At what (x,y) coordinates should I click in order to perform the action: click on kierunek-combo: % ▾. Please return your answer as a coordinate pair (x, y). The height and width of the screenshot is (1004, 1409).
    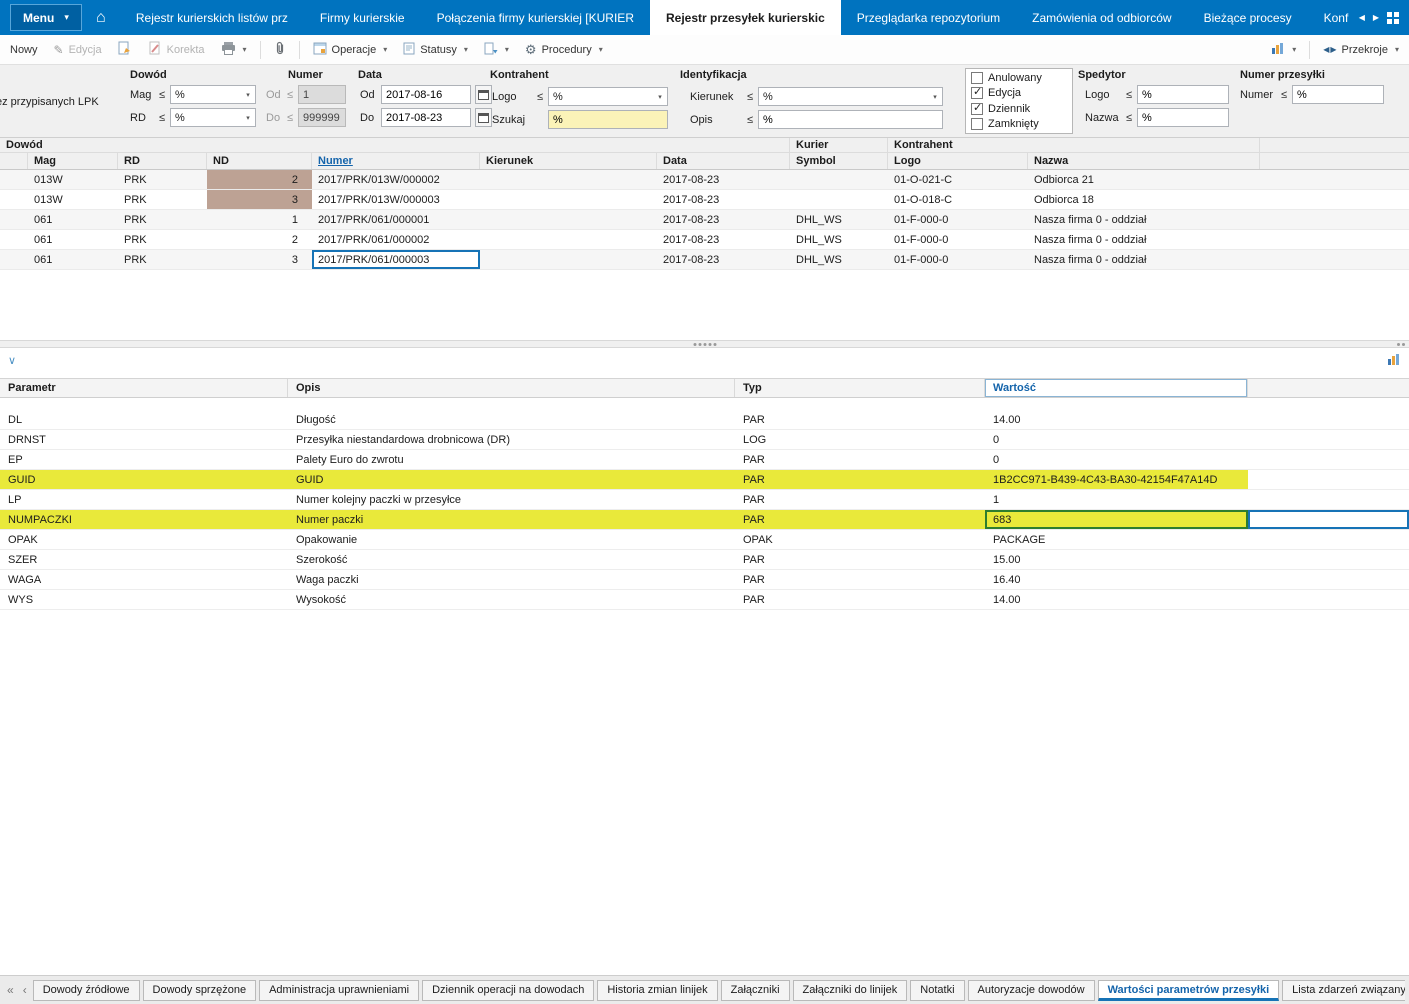
    Looking at the image, I should click on (851, 96).